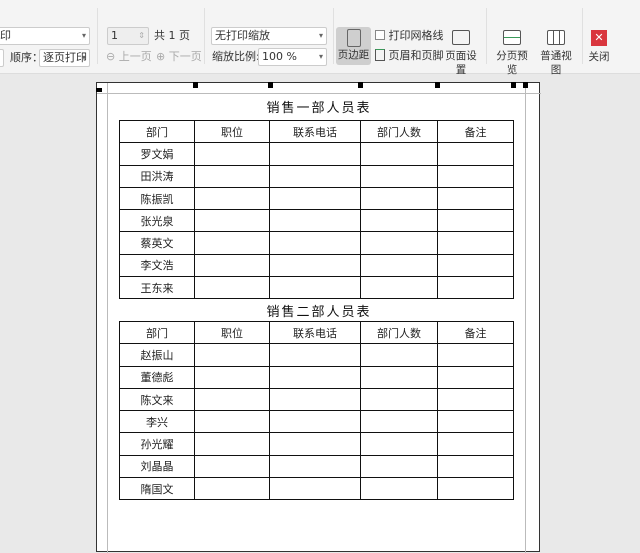 Image resolution: width=640 pixels, height=553 pixels. What do you see at coordinates (157, 198) in the screenshot?
I see `name-cell: 陈振凯` at bounding box center [157, 198].